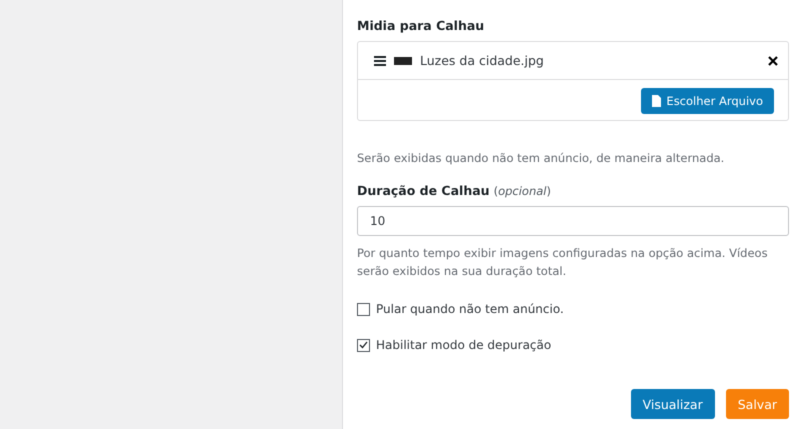 This screenshot has width=803, height=429. I want to click on field-label: Midia para Calhau, so click(421, 25).